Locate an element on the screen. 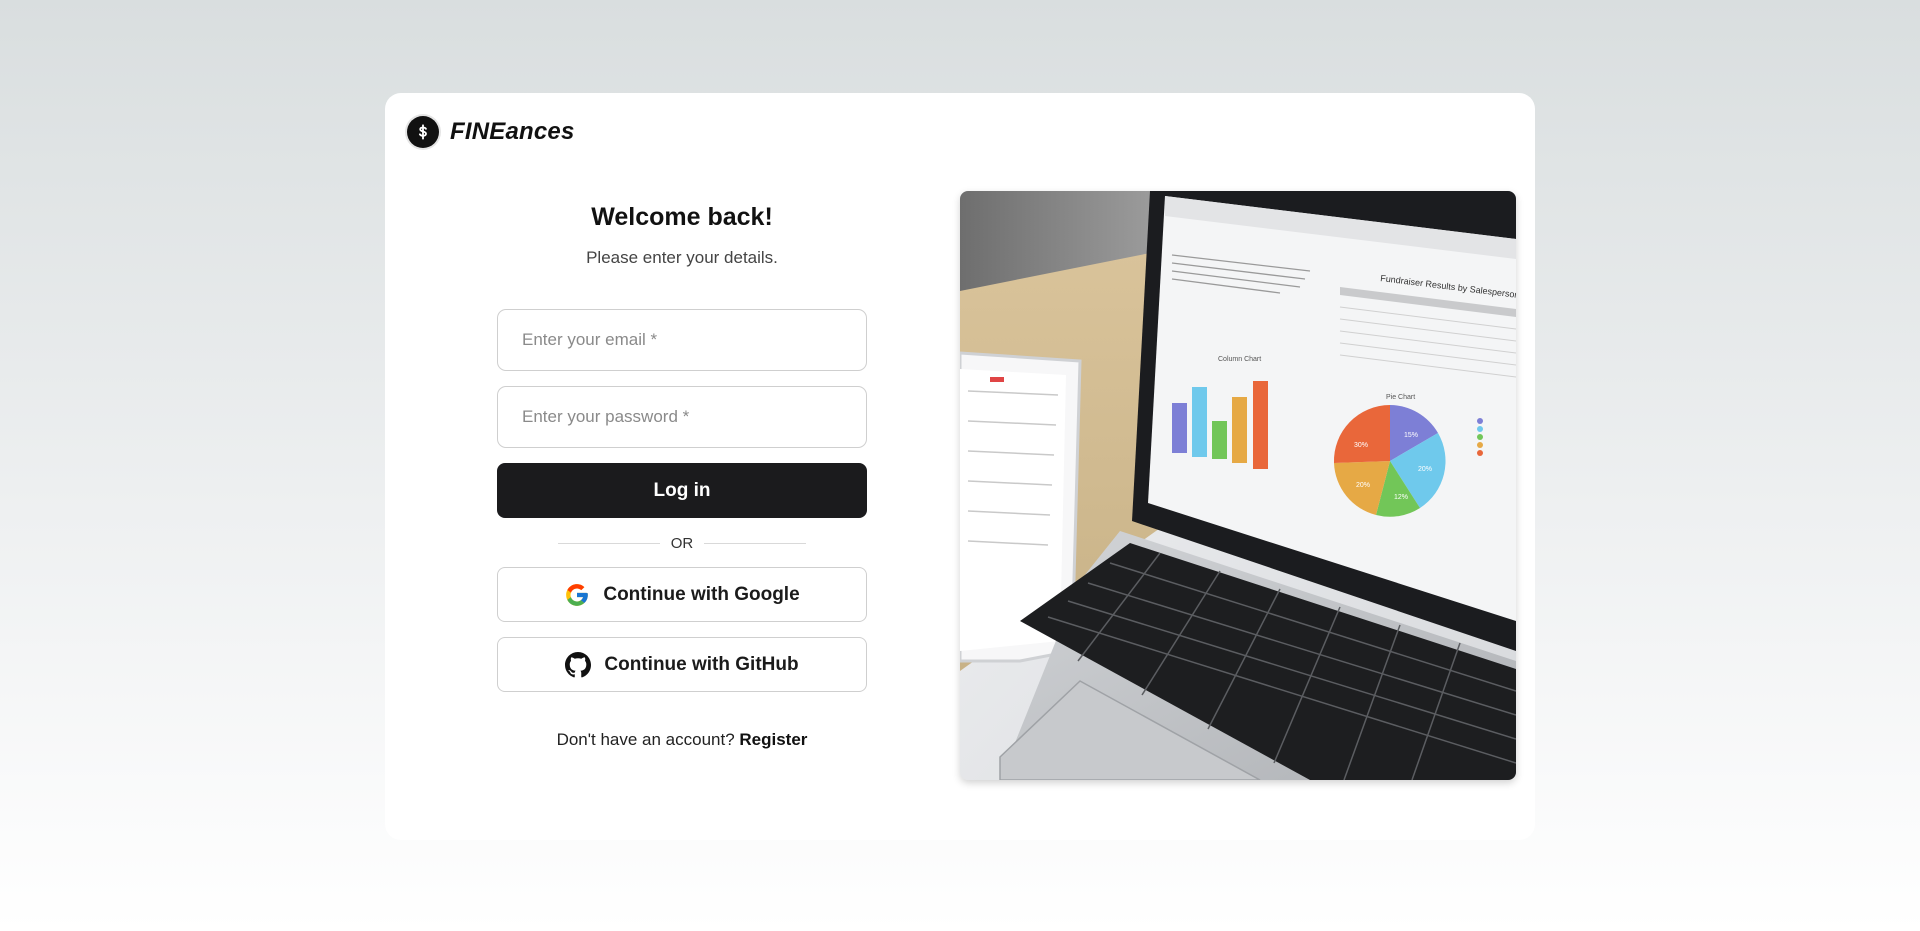 The width and height of the screenshot is (1920, 931). pie-chart: 15% 20% 12% 20% 30% is located at coordinates (1389, 461).